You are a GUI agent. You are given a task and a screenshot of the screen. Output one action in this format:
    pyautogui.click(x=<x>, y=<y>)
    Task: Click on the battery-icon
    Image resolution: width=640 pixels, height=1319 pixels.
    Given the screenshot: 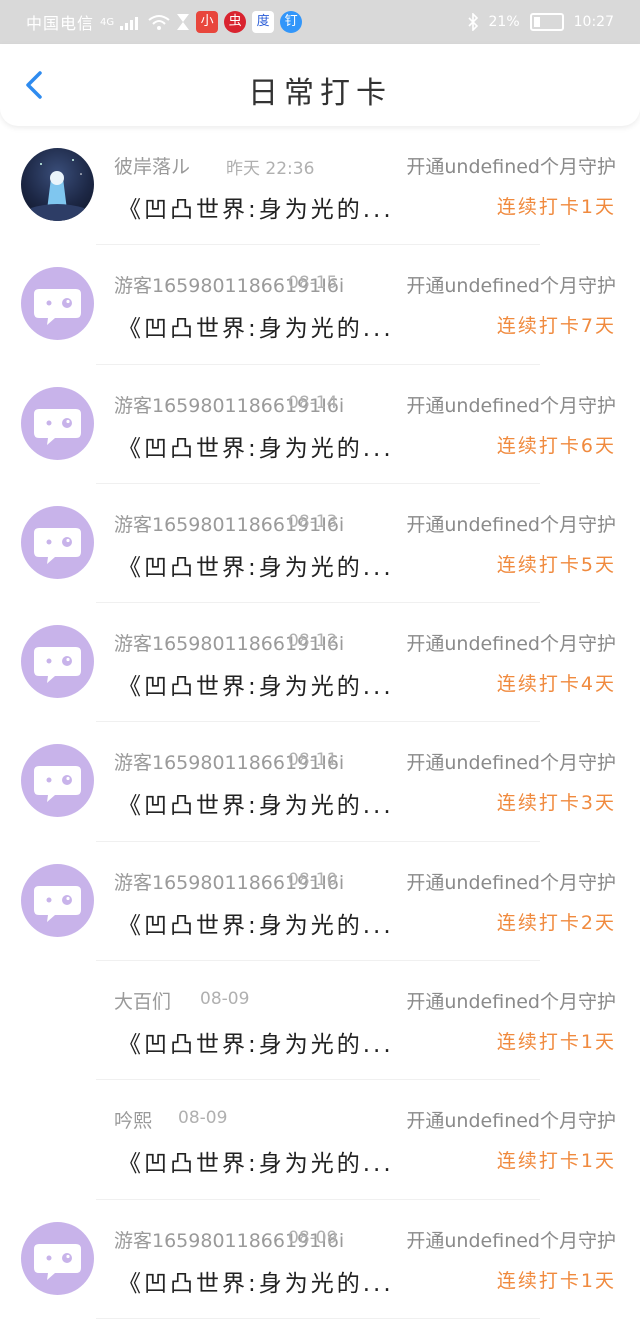 What is the action you would take?
    pyautogui.click(x=546, y=22)
    